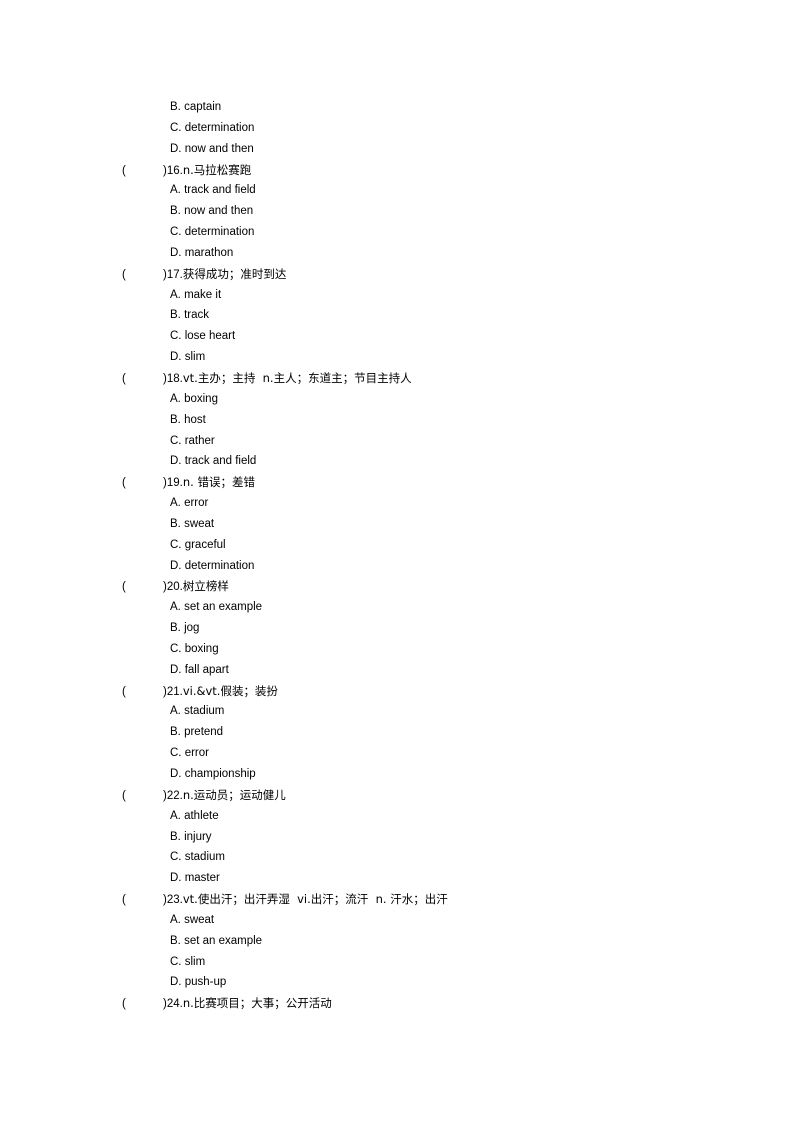  Describe the element at coordinates (204, 732) in the screenshot. I see `option-text: pretend` at that location.